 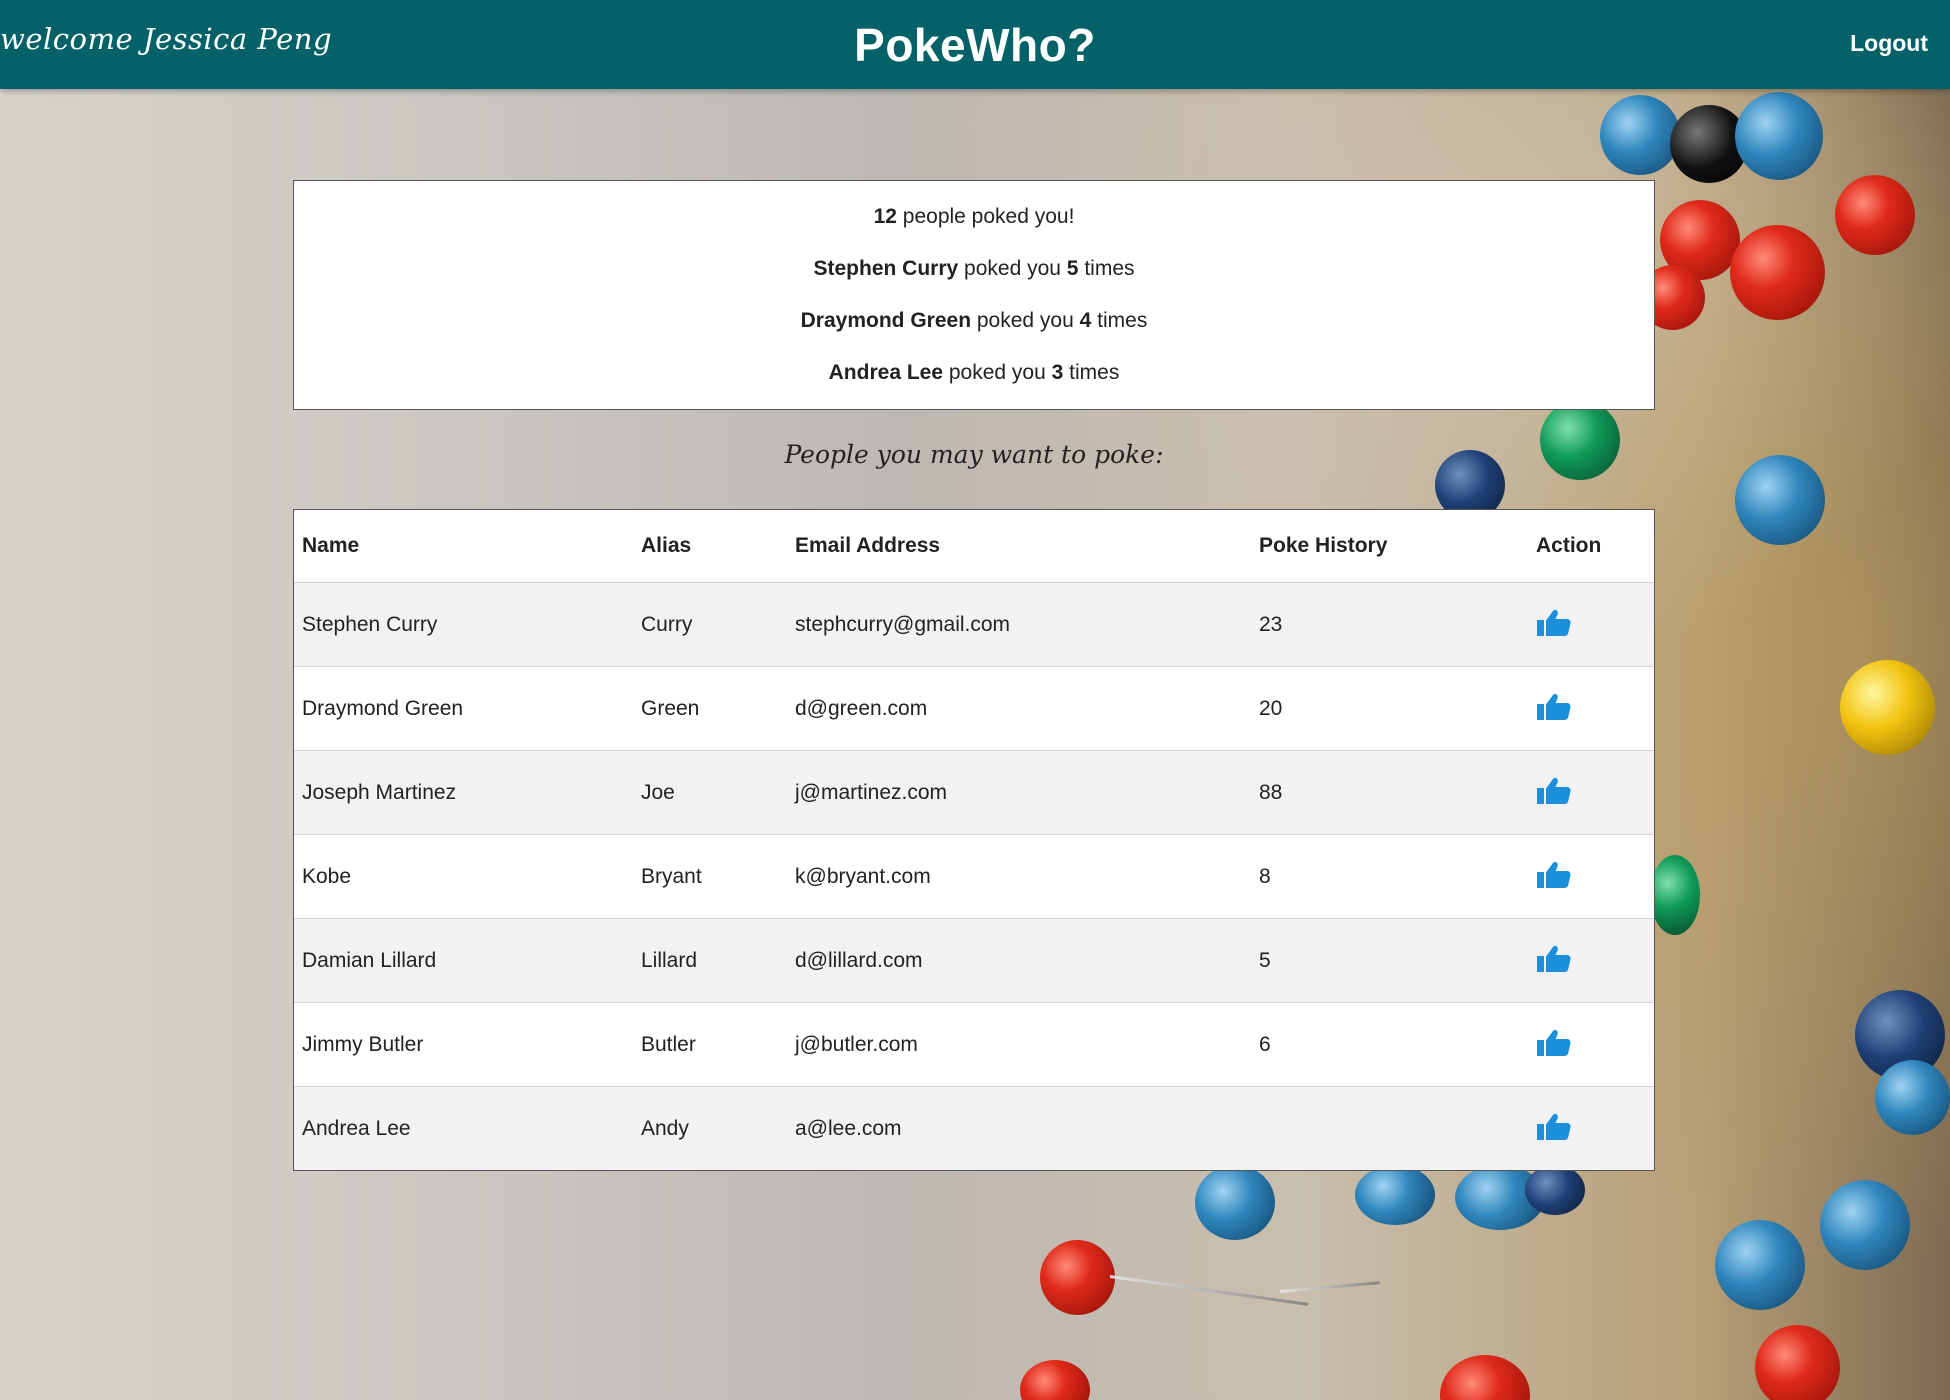 What do you see at coordinates (1389, 708) in the screenshot?
I see `cell-poke-history: 20` at bounding box center [1389, 708].